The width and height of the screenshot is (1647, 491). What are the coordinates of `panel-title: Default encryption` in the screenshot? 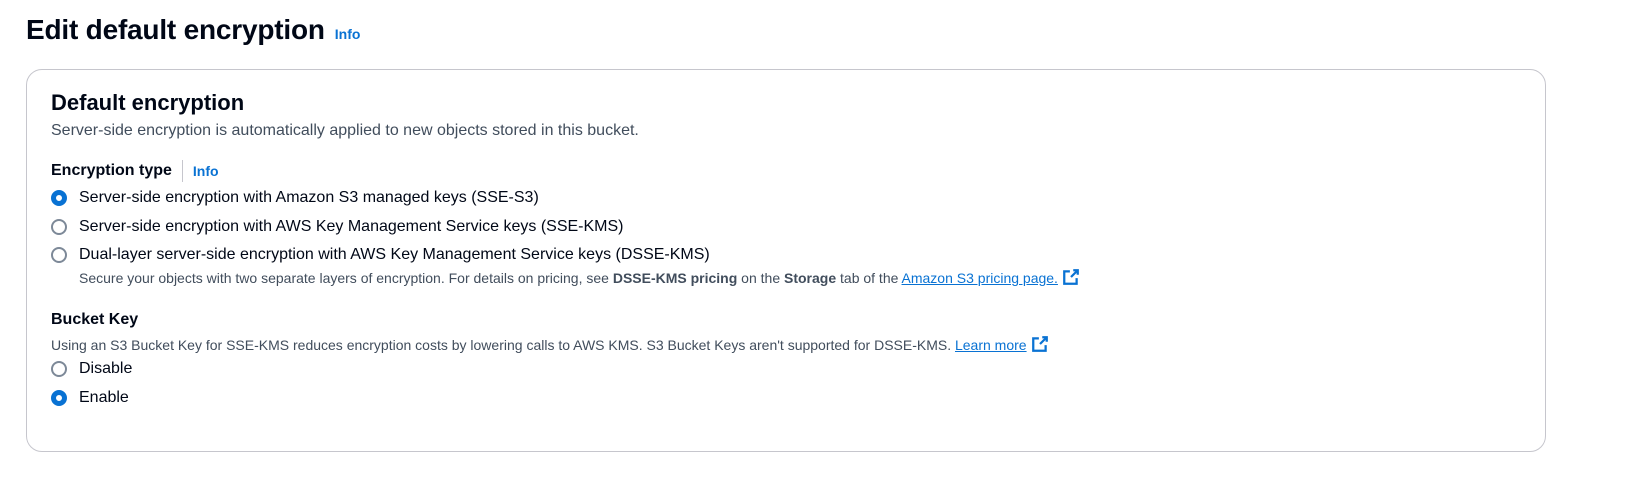 It's located at (148, 102).